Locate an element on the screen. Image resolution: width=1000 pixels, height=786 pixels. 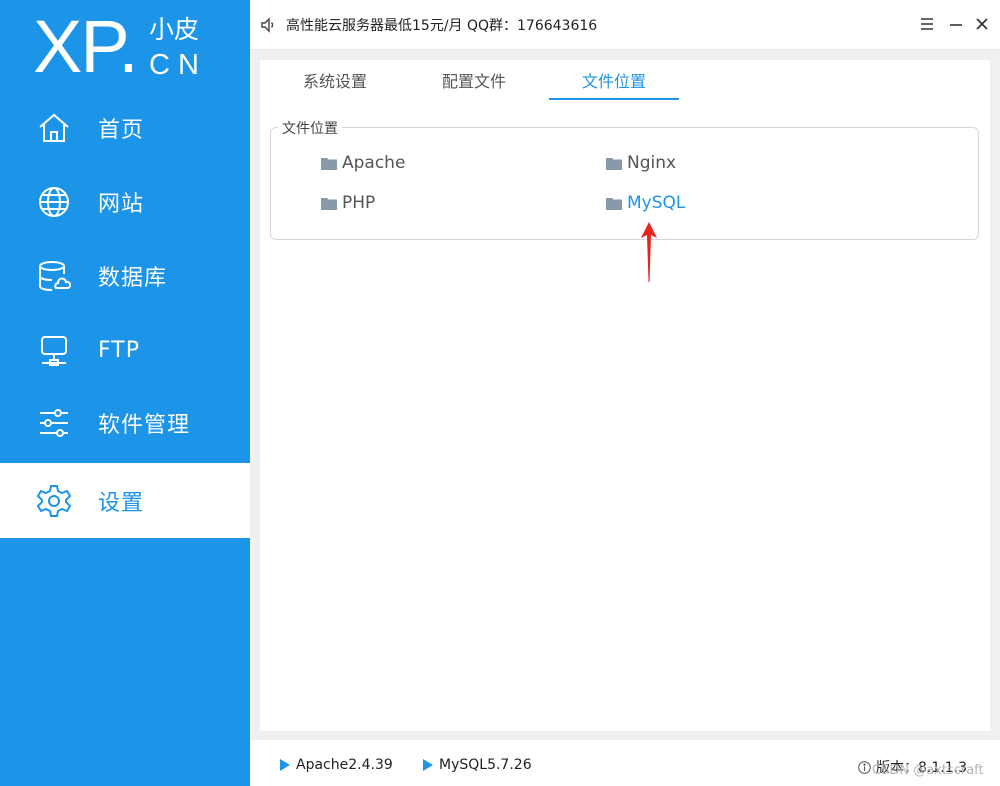
tab-system-settings: 系统设置 is located at coordinates (335, 84).